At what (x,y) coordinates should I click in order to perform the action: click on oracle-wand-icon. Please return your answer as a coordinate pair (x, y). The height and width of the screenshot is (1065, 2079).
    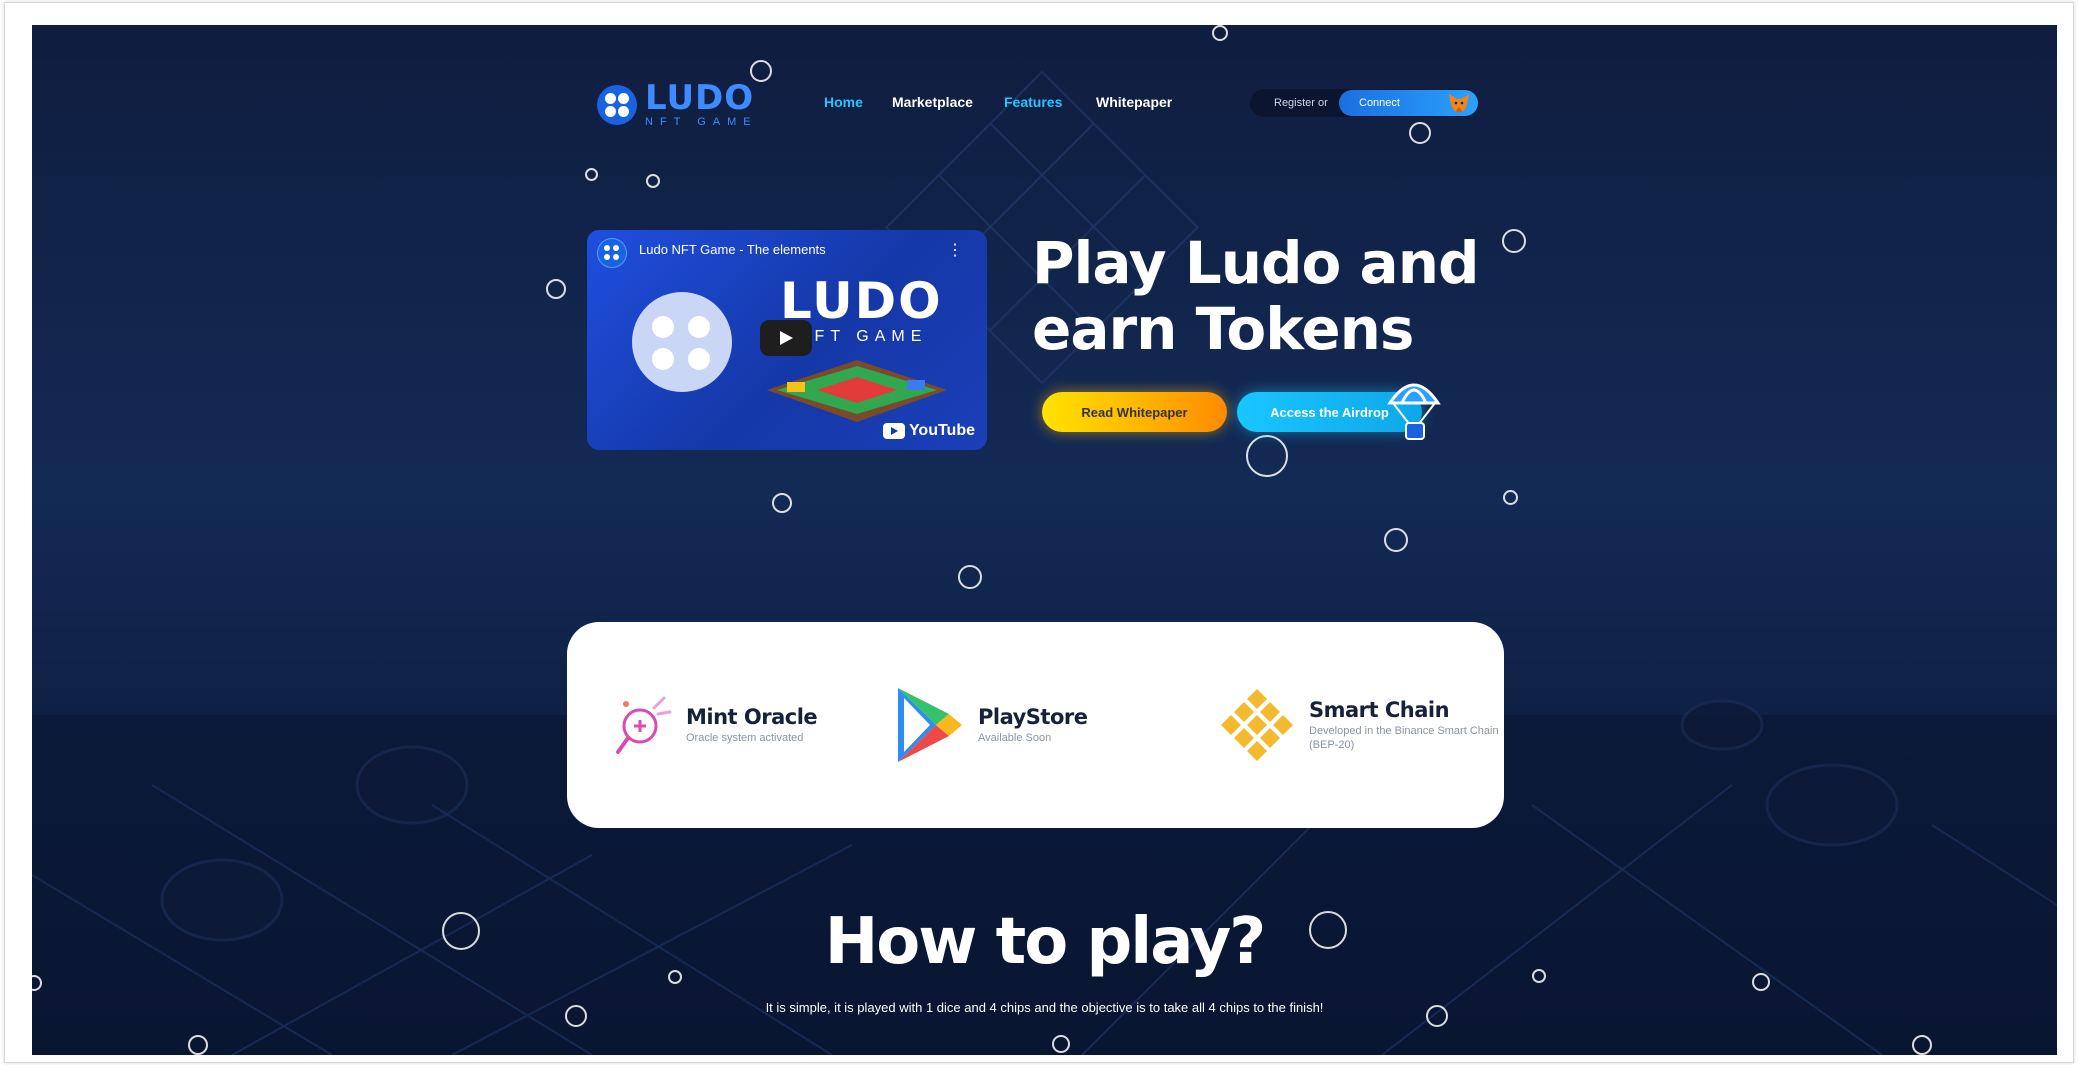
    Looking at the image, I should click on (644, 725).